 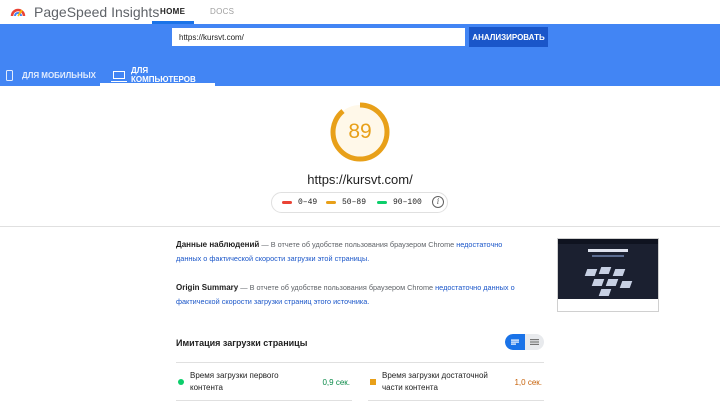 I want to click on legend-fail-swatch, so click(x=287, y=202).